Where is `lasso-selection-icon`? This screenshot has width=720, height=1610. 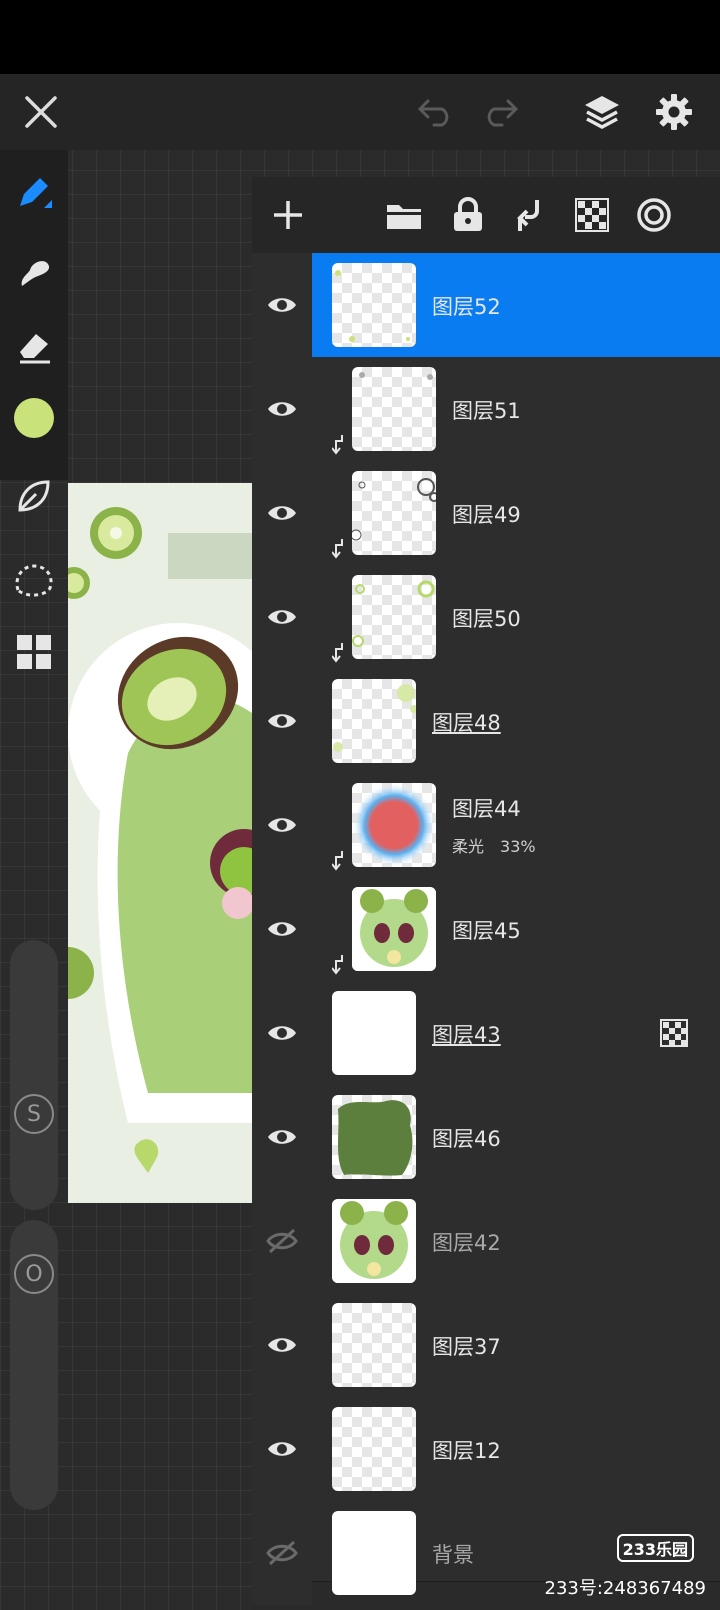
lasso-selection-icon is located at coordinates (34, 580).